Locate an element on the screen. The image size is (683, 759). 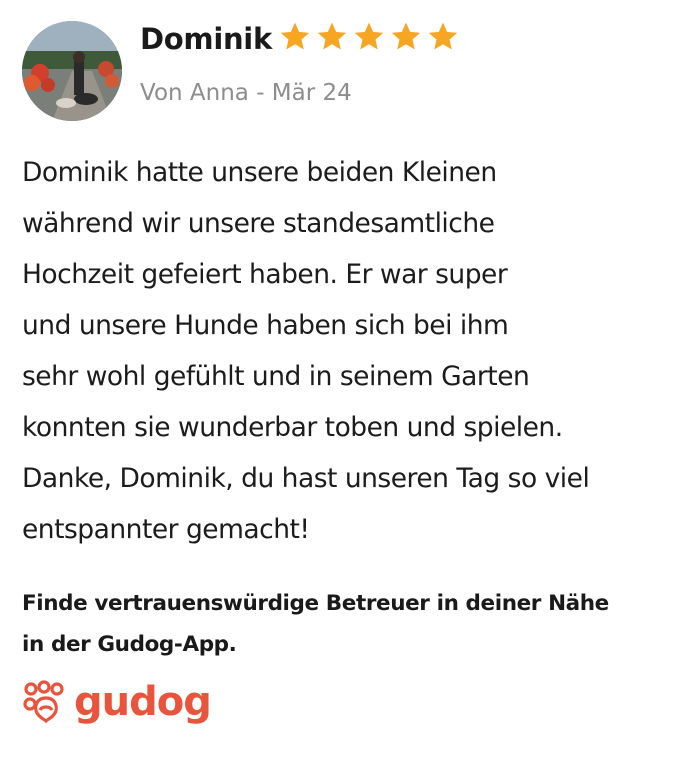
star-rating is located at coordinates (369, 37).